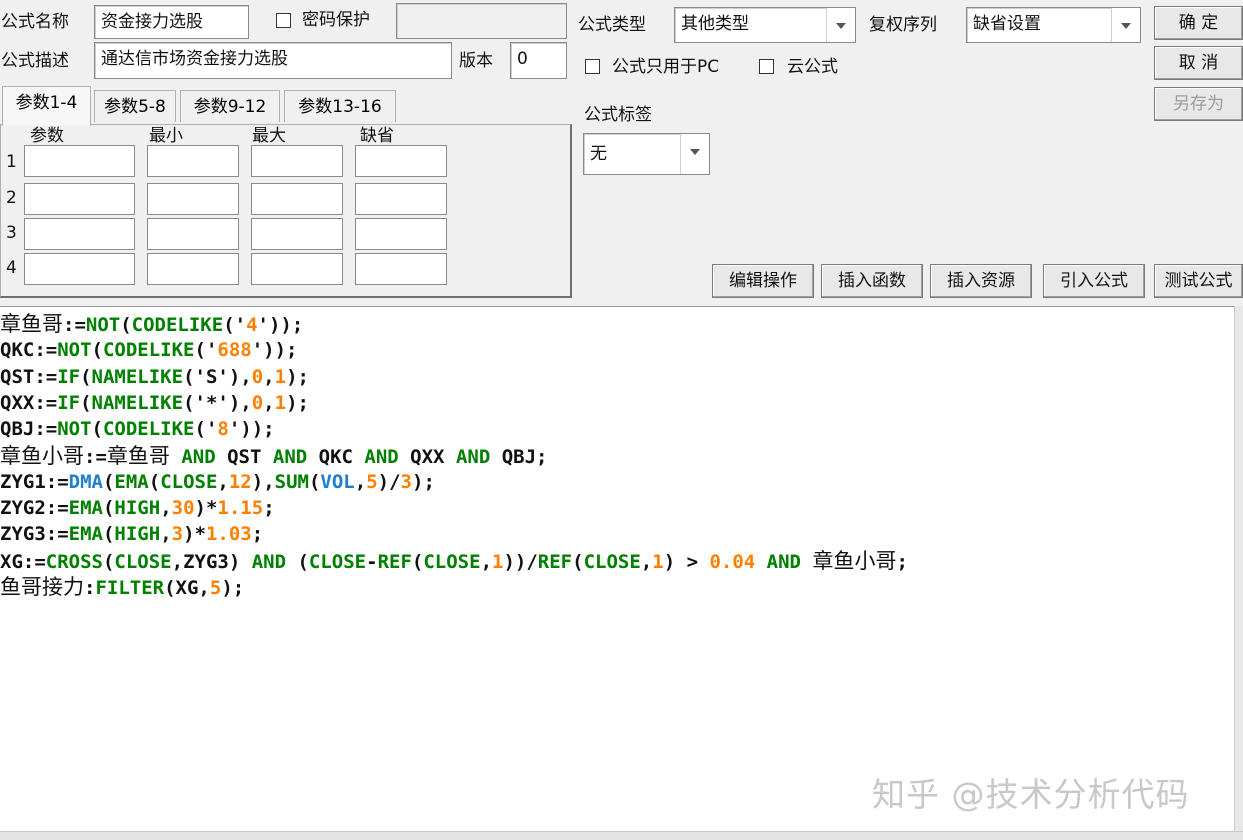 The width and height of the screenshot is (1243, 840). What do you see at coordinates (1053, 25) in the screenshot?
I see `rights-sequence-select: 缺省设置` at bounding box center [1053, 25].